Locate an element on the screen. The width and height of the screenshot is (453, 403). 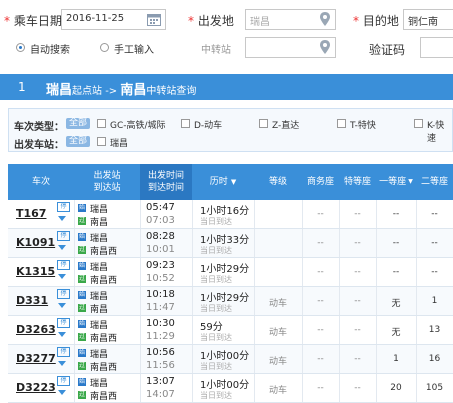
train-number: T167 is located at coordinates (31, 213).